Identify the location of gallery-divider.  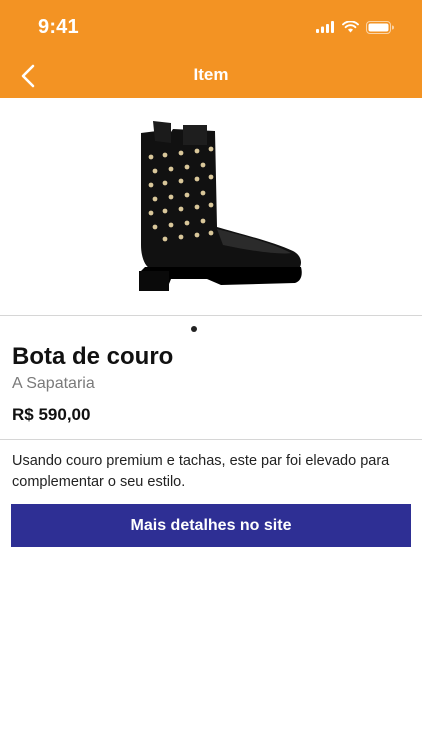
(211, 315).